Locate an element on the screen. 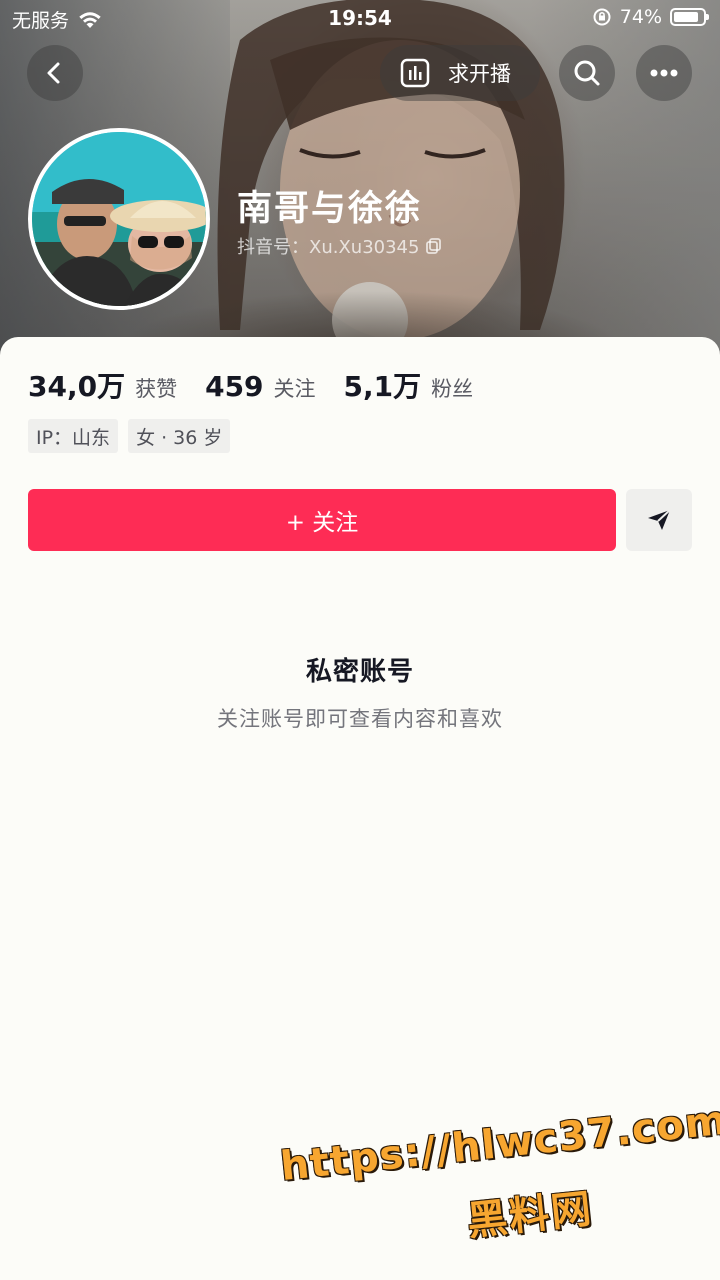  battery-icon is located at coordinates (689, 17).